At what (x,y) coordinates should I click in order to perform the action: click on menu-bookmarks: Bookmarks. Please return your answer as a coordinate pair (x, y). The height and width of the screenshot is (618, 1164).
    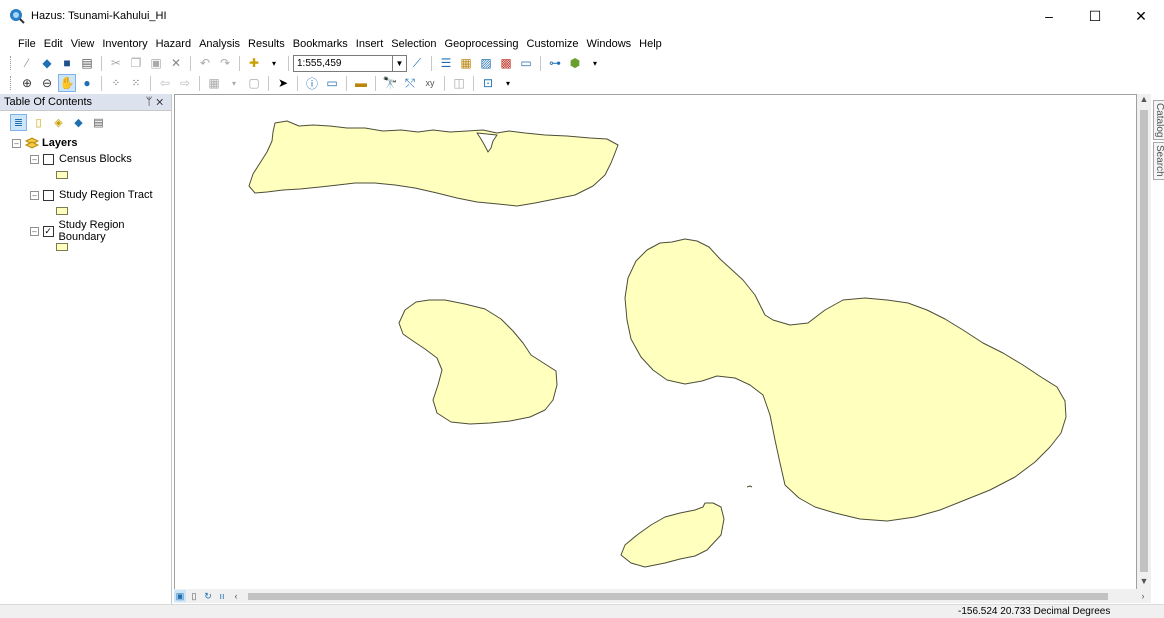
    Looking at the image, I should click on (320, 44).